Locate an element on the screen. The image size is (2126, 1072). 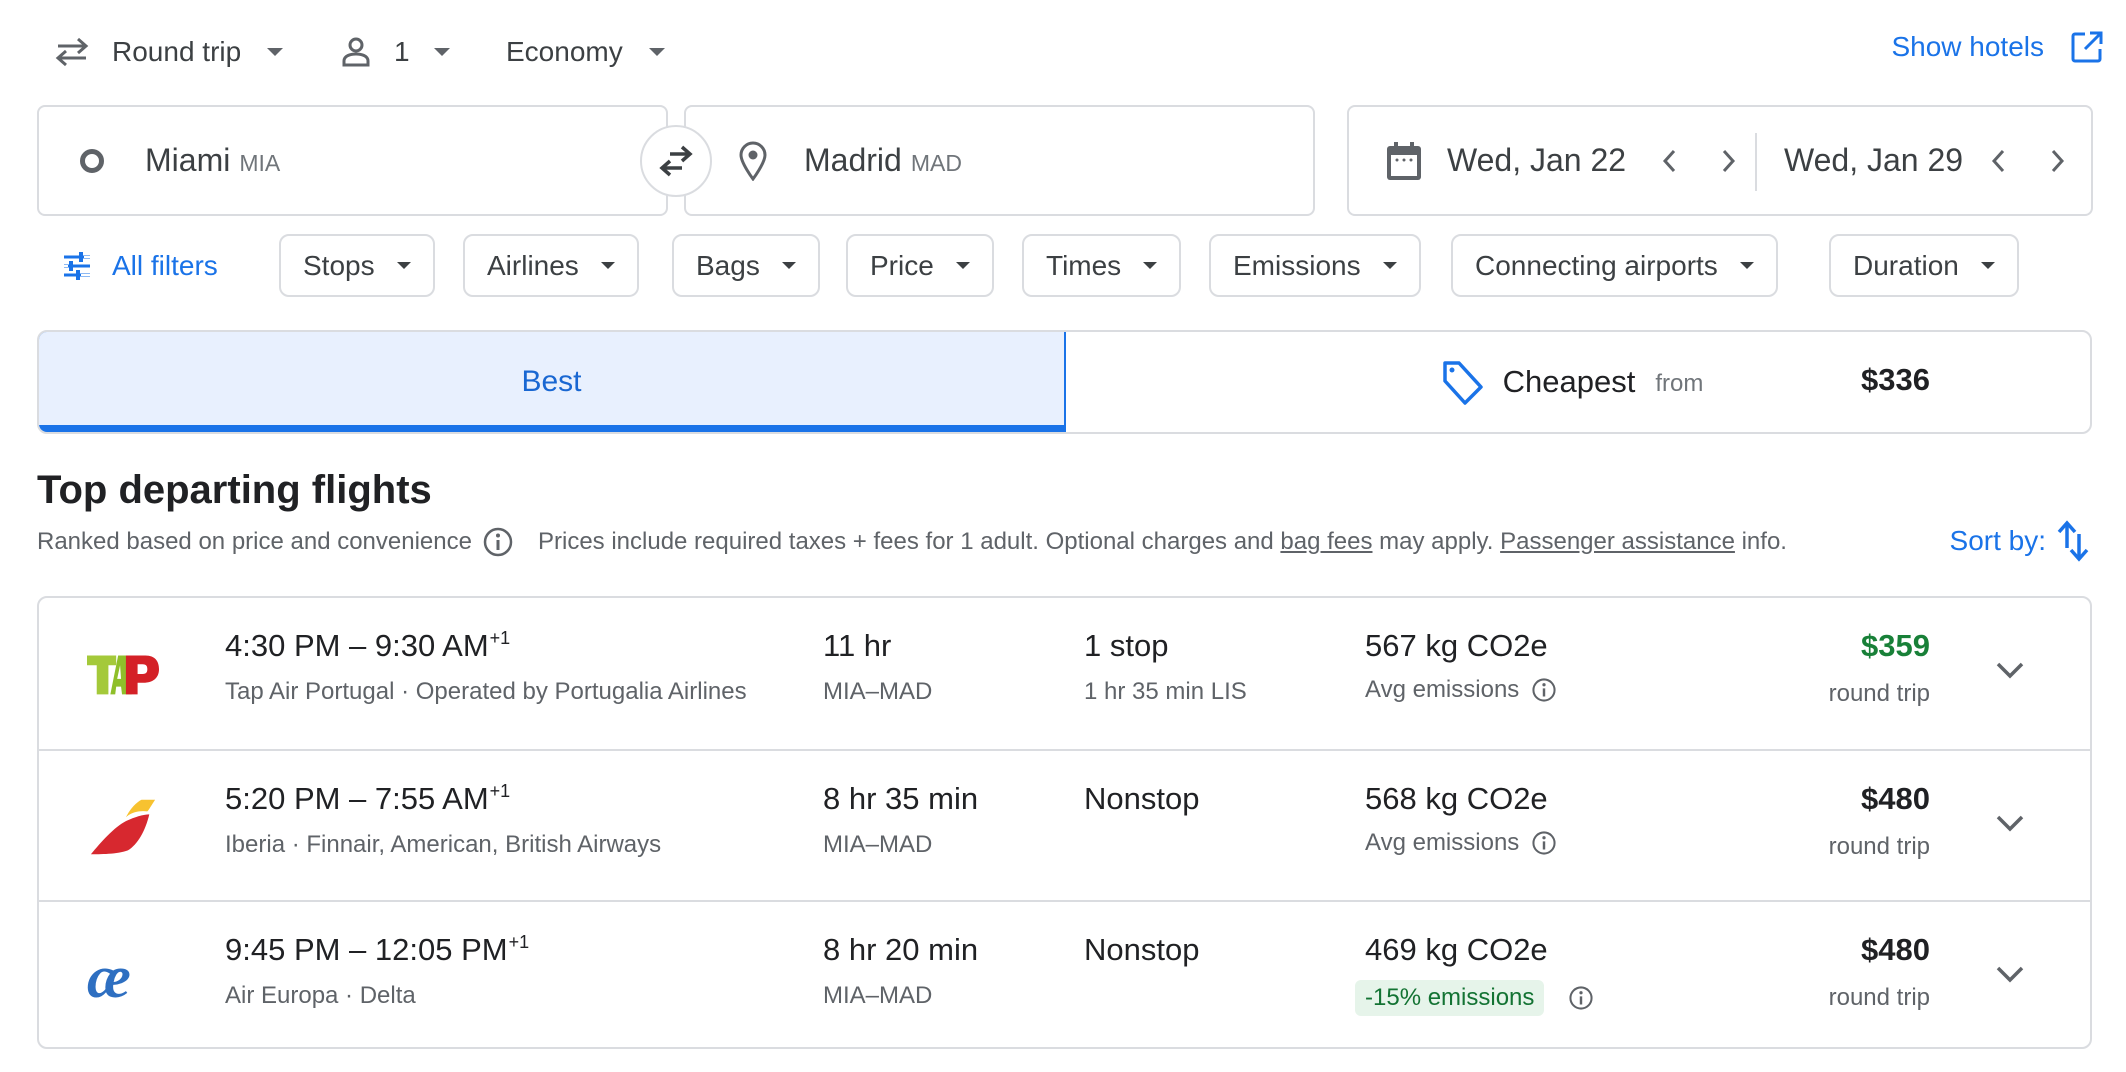
passengers-select: 1 is located at coordinates (395, 52).